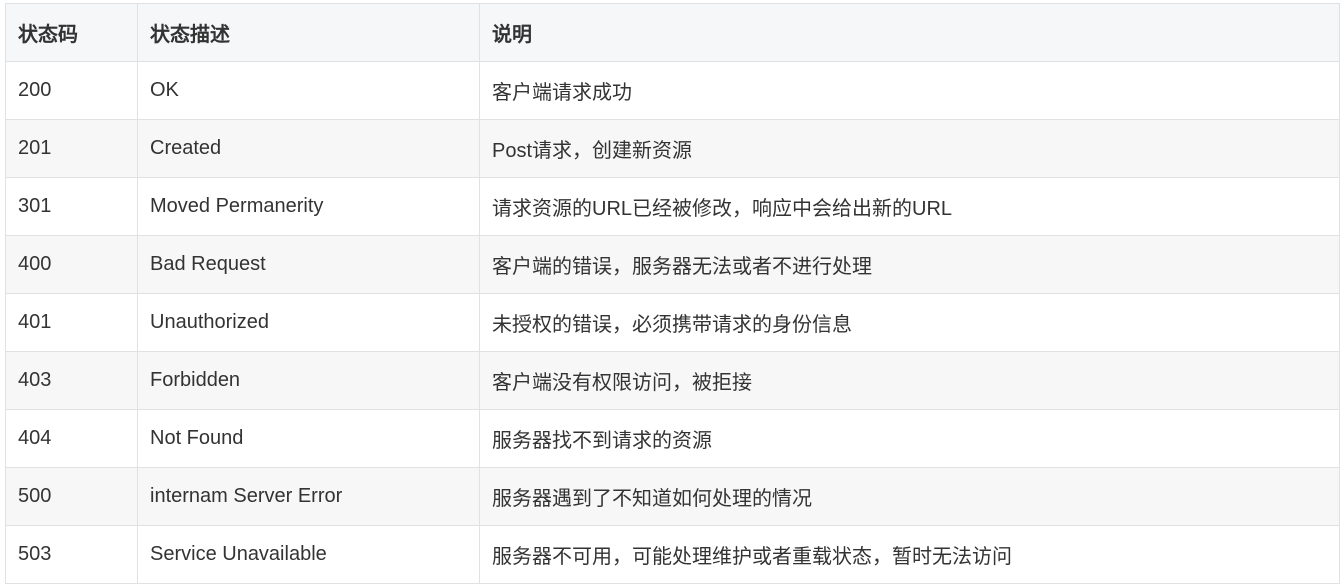 This screenshot has height=588, width=1344. I want to click on table-row: 404 Not Found 服务器找不到请求的资源, so click(672, 438).